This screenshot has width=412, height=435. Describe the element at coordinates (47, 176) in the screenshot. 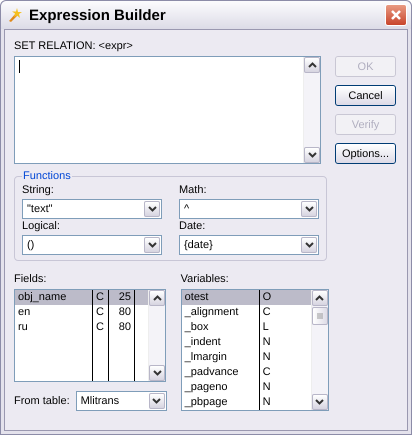

I see `group-title: Functions` at that location.